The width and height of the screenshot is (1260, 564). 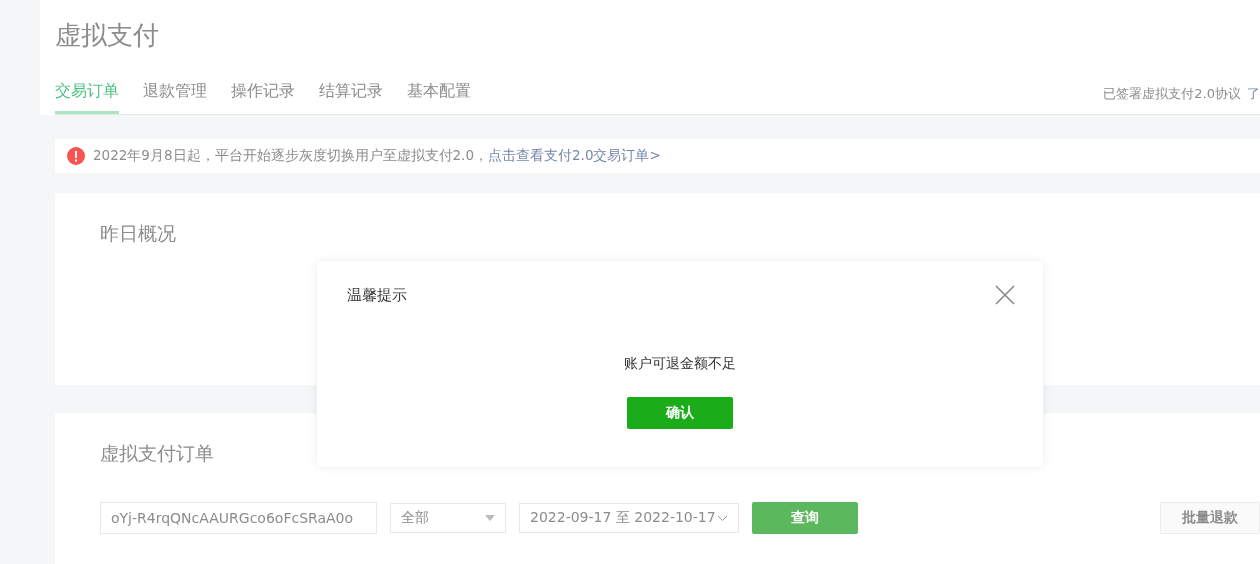 I want to click on tab: 退款管理, so click(x=175, y=97).